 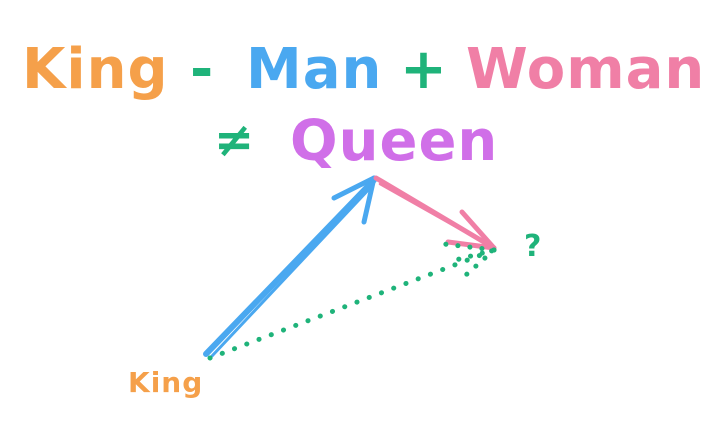 I want to click on result-vector-dotted, so click(x=352, y=301).